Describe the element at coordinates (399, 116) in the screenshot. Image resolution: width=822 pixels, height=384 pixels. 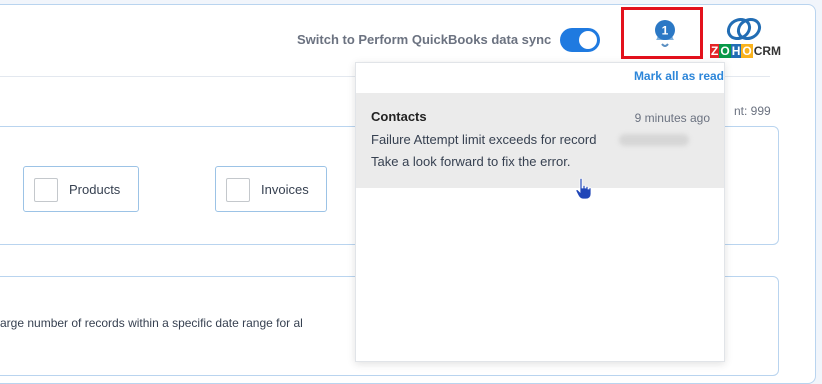
I see `notification-title: Contacts` at that location.